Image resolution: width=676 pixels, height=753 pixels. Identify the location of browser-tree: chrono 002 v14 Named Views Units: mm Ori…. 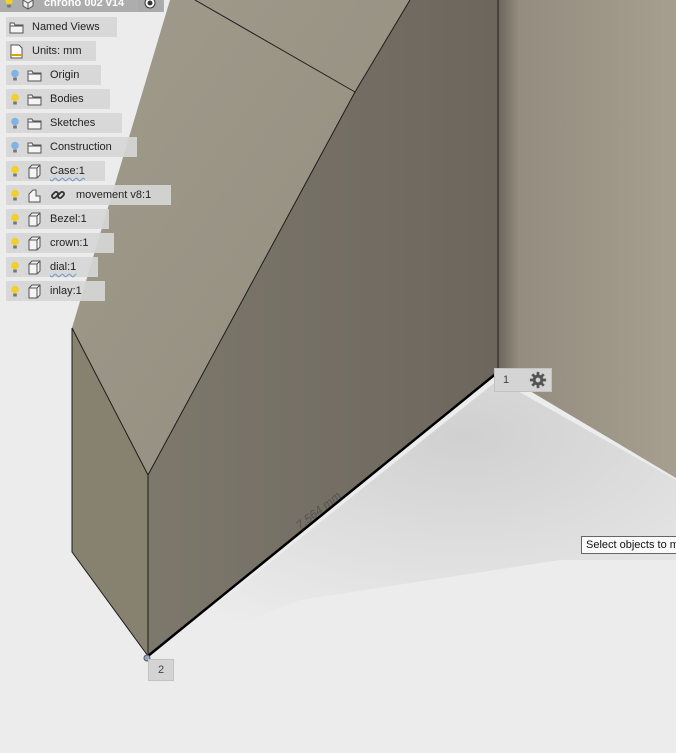
(100, 155).